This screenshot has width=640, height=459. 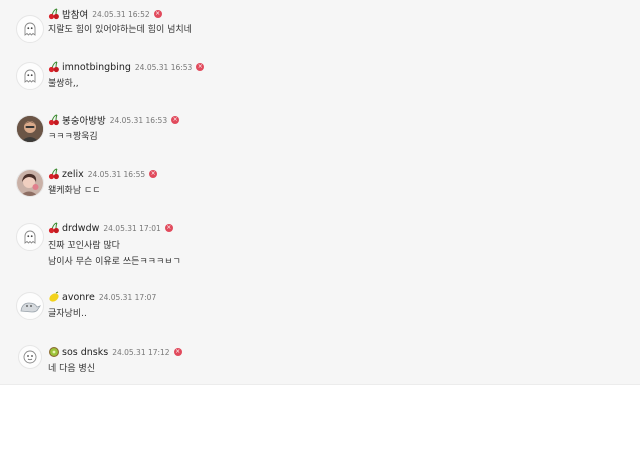 I want to click on comment-text: 네 다음 병신, so click(x=71, y=369).